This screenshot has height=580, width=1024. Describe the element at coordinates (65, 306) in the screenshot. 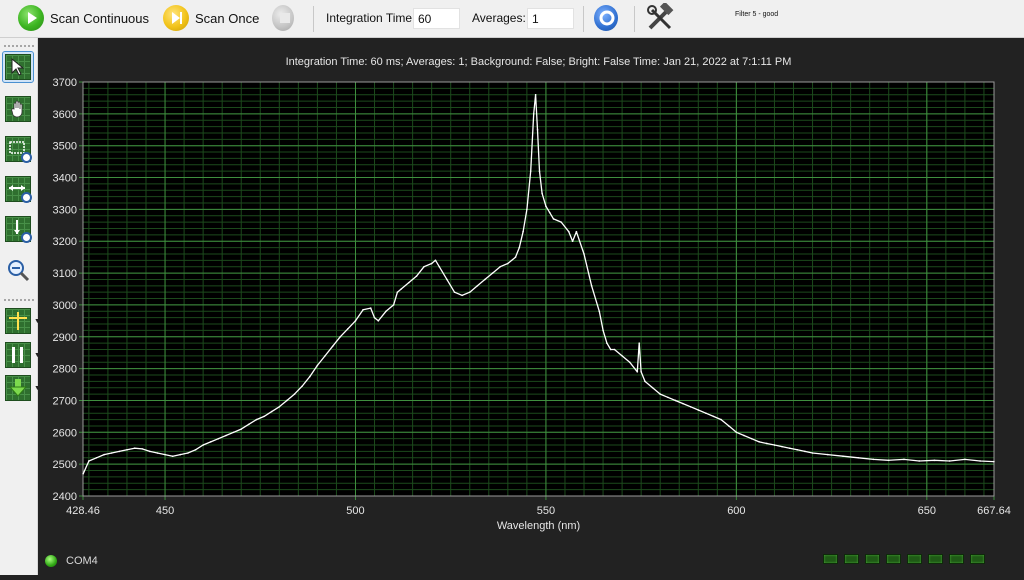

I see `y-tick-label: 3000` at that location.